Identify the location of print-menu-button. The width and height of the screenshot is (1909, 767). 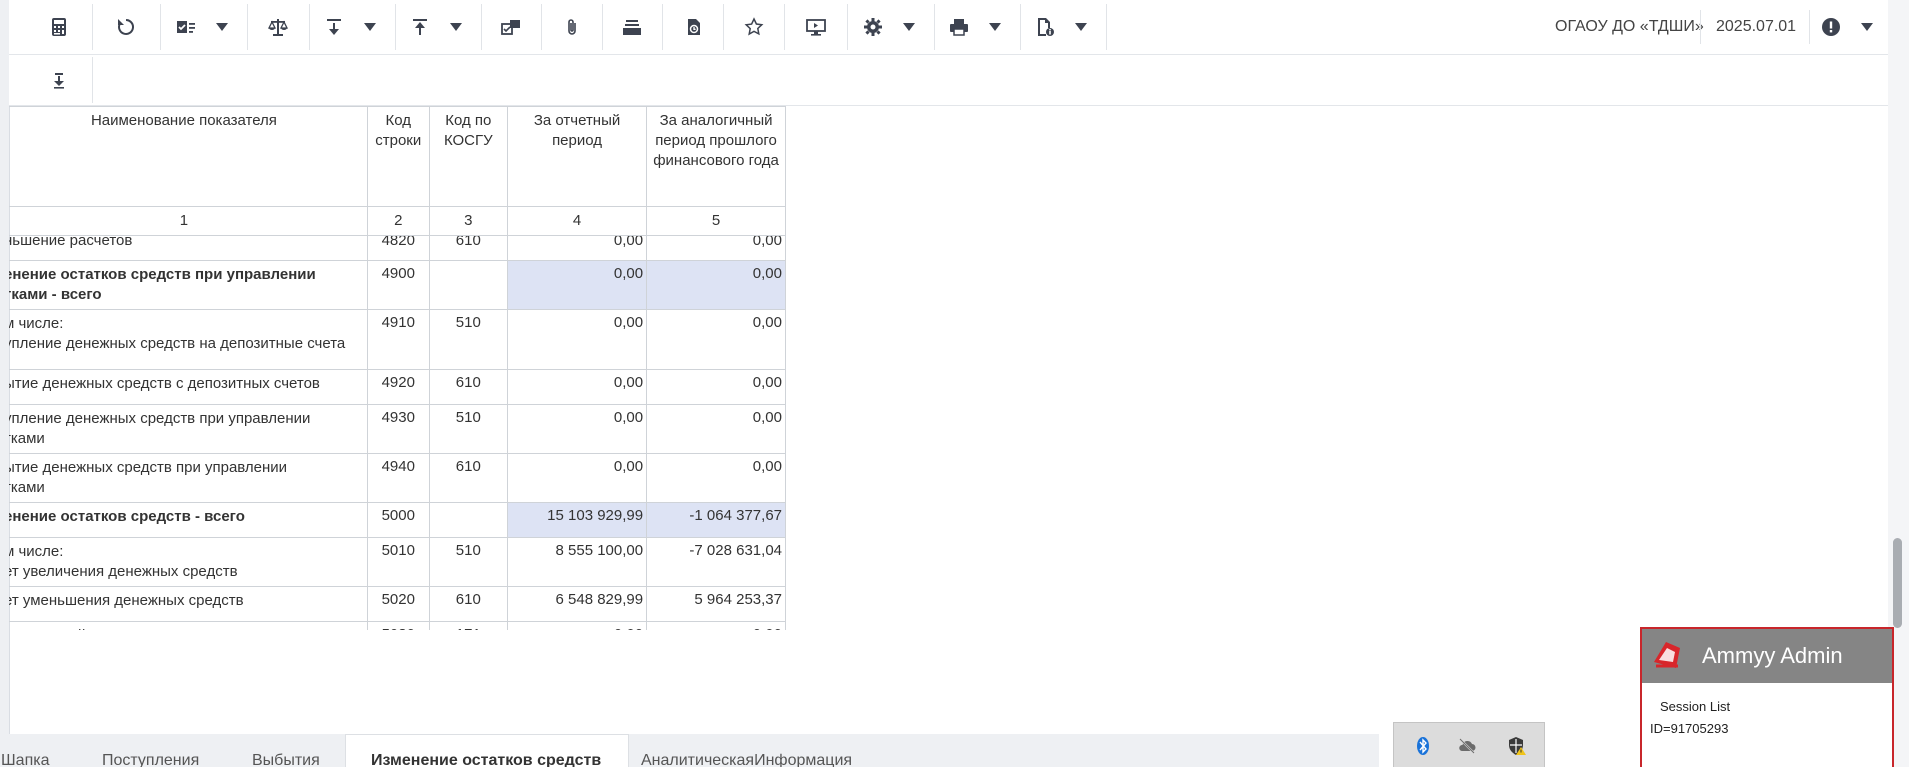
(977, 27).